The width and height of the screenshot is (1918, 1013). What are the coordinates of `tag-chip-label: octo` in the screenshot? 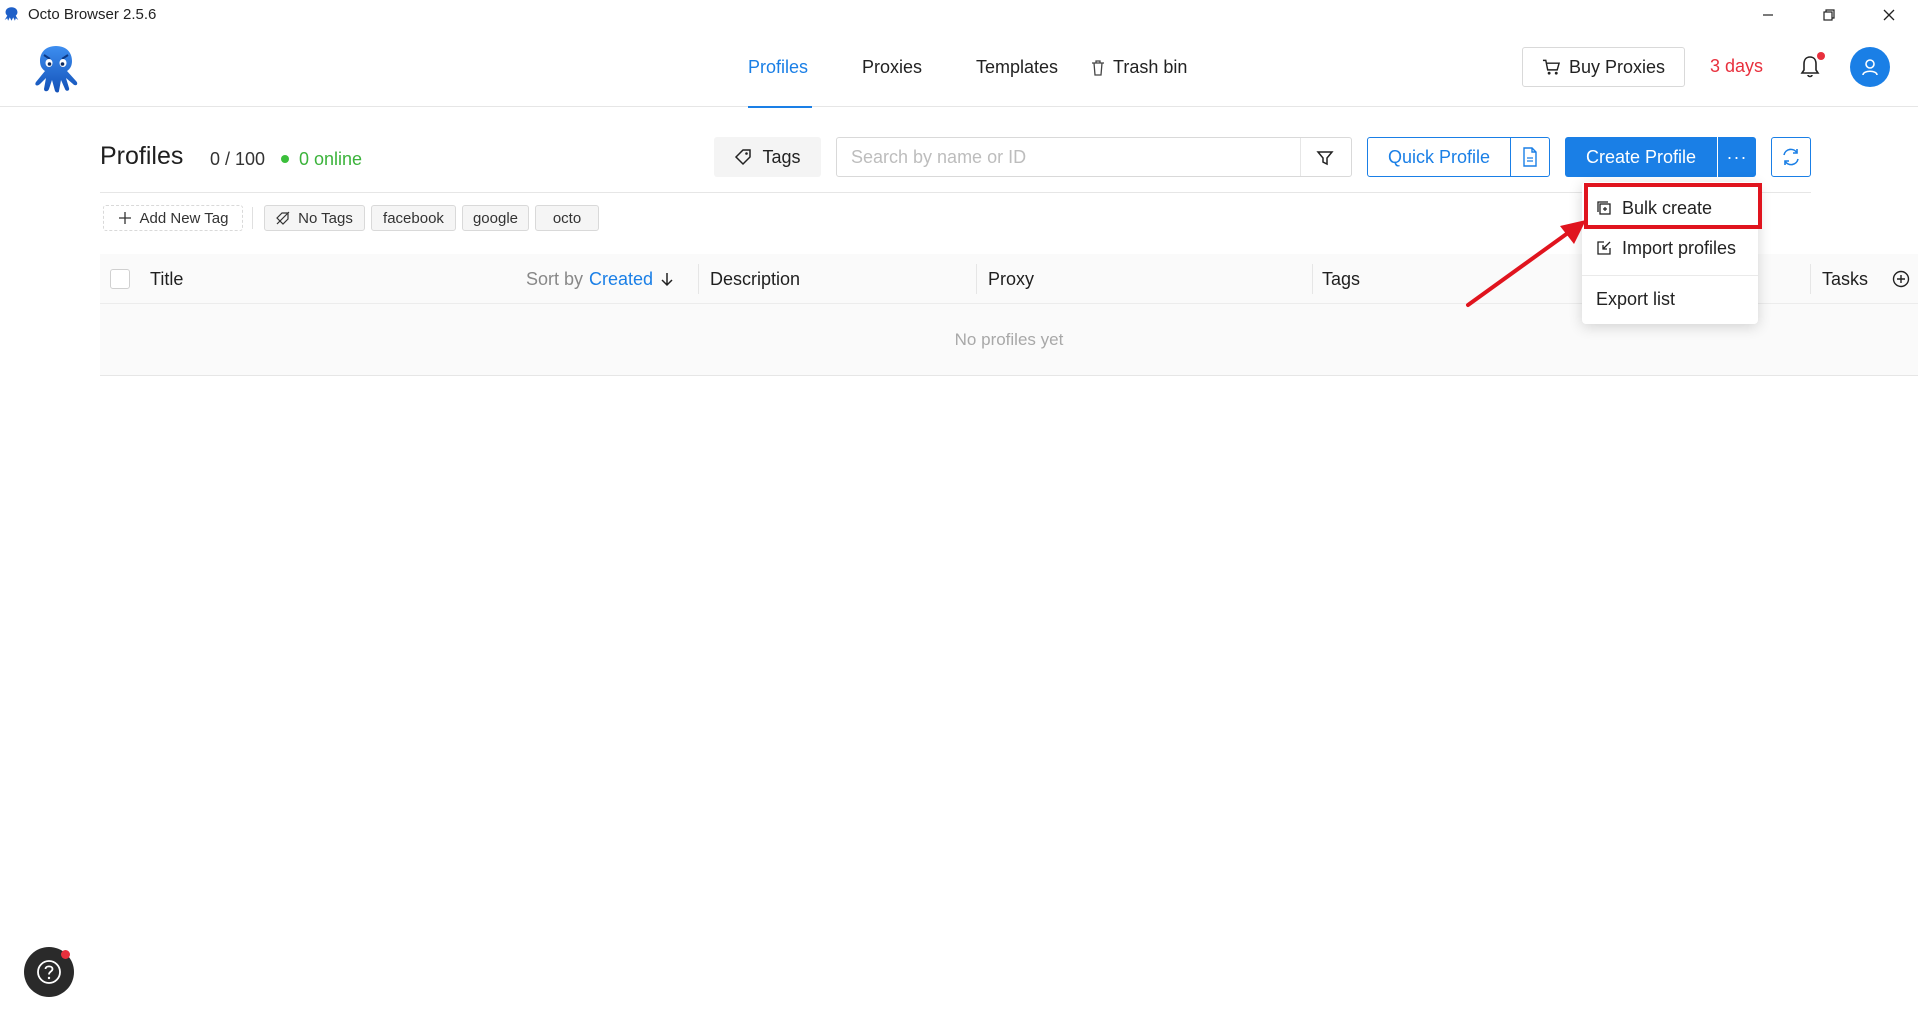 It's located at (567, 218).